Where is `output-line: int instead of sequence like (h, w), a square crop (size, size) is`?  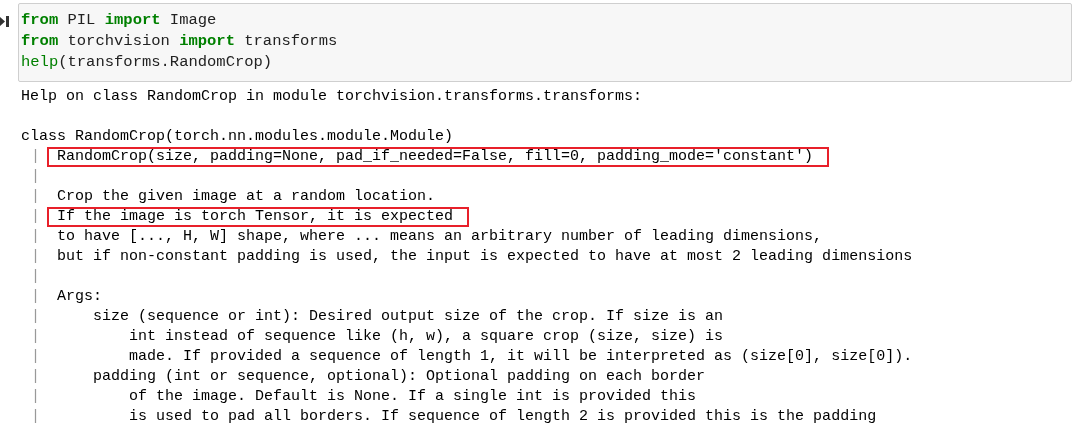
output-line: int instead of sequence like (h, w), a square crop (size, size) is is located at coordinates (426, 337).